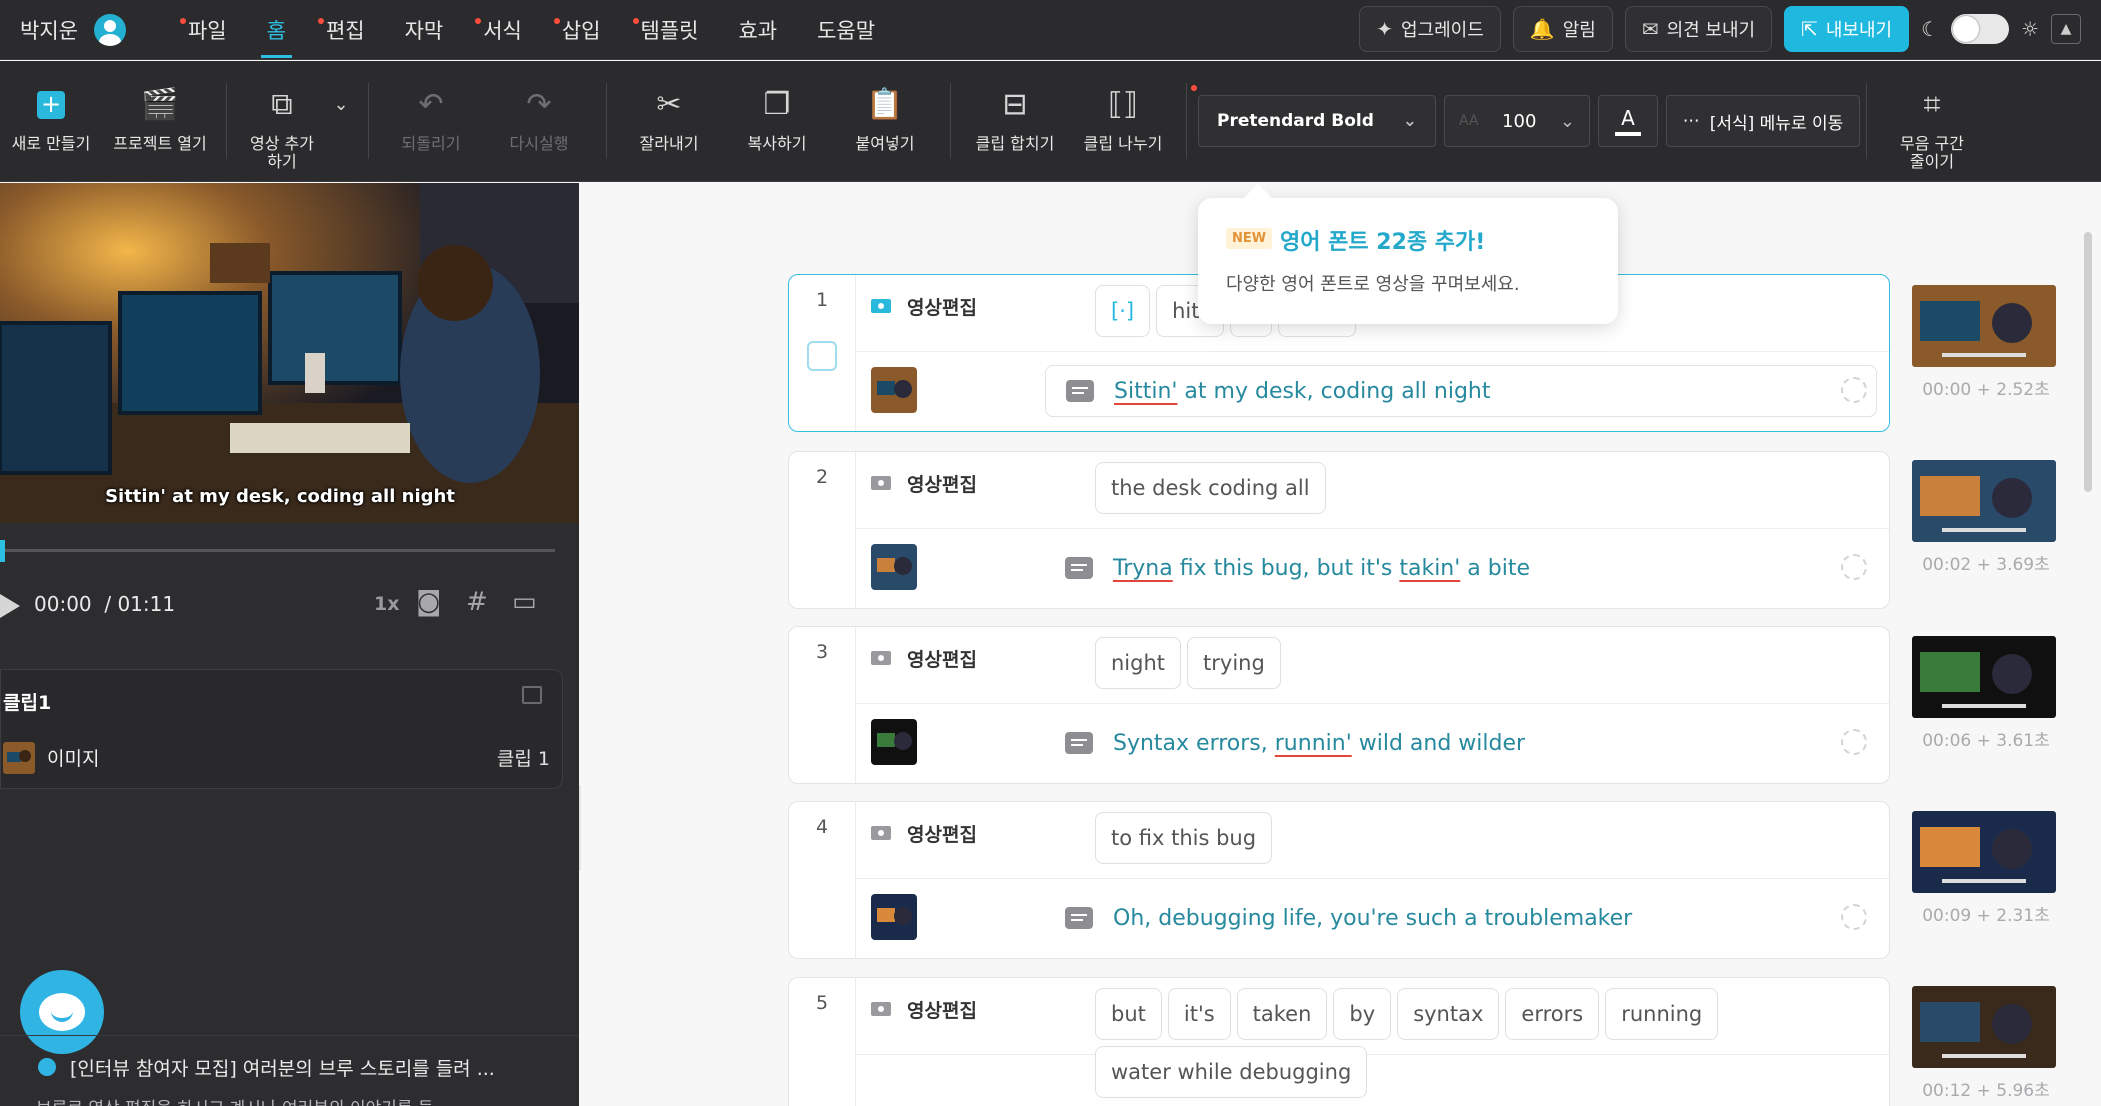 The width and height of the screenshot is (2101, 1106). Describe the element at coordinates (1079, 568) in the screenshot. I see `subtitle-icon` at that location.